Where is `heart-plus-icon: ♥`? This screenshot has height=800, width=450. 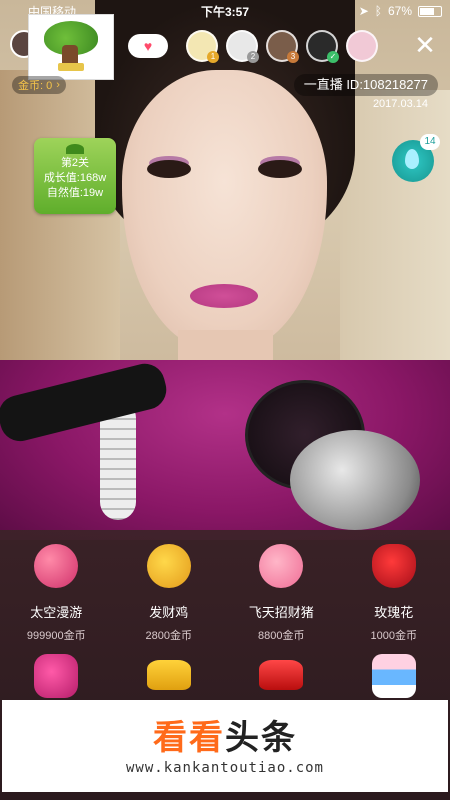
heart-plus-icon: ♥ is located at coordinates (148, 46).